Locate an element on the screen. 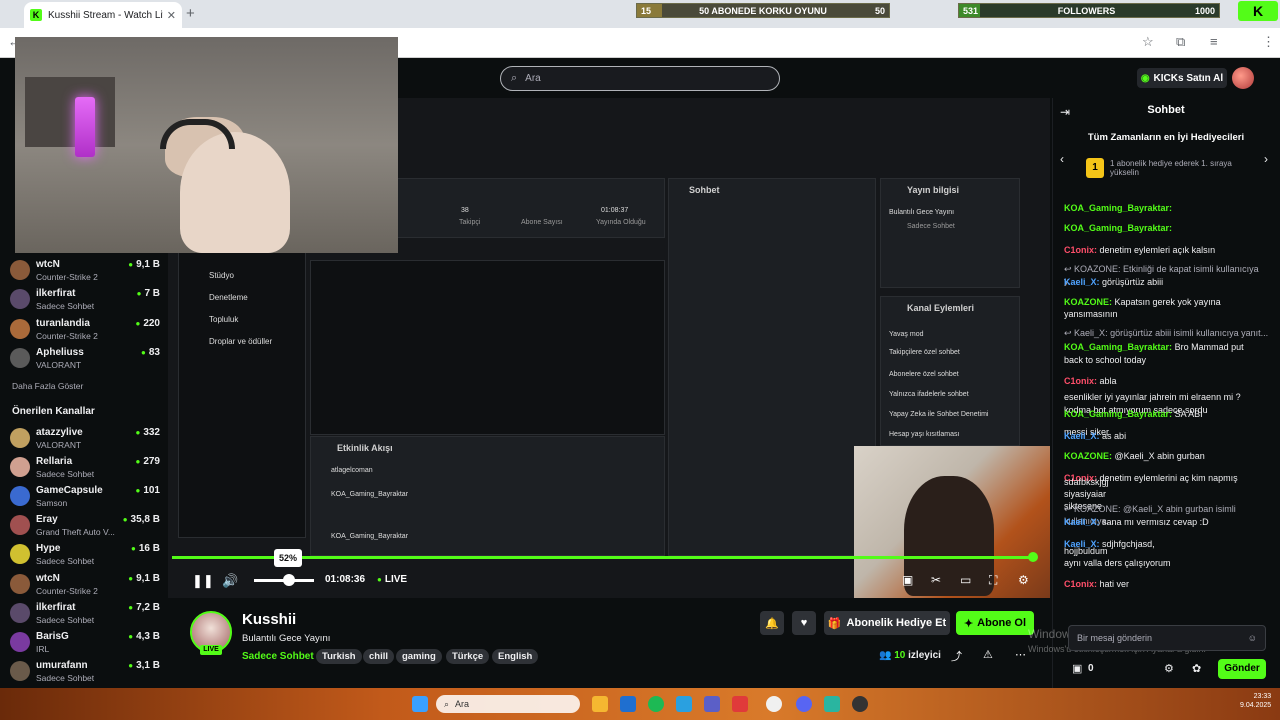 This screenshot has height=720, width=1280. more-options-icon: ⋯ is located at coordinates (1020, 654).